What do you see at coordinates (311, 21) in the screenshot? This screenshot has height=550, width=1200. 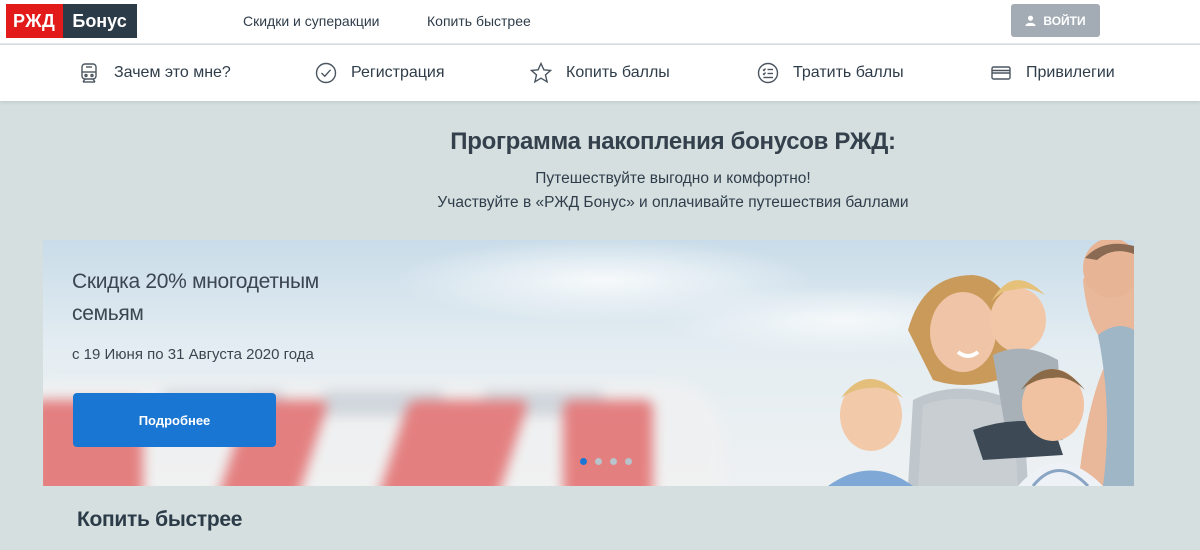 I see `link-discounts: Скидки и суперакции` at bounding box center [311, 21].